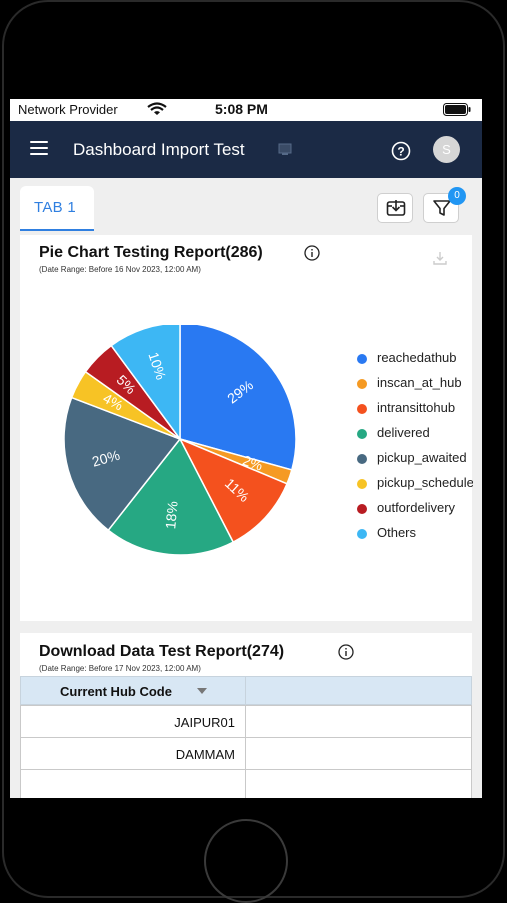 The height and width of the screenshot is (903, 507). I want to click on column-header-hub-code: Current Hub Code, so click(133, 690).